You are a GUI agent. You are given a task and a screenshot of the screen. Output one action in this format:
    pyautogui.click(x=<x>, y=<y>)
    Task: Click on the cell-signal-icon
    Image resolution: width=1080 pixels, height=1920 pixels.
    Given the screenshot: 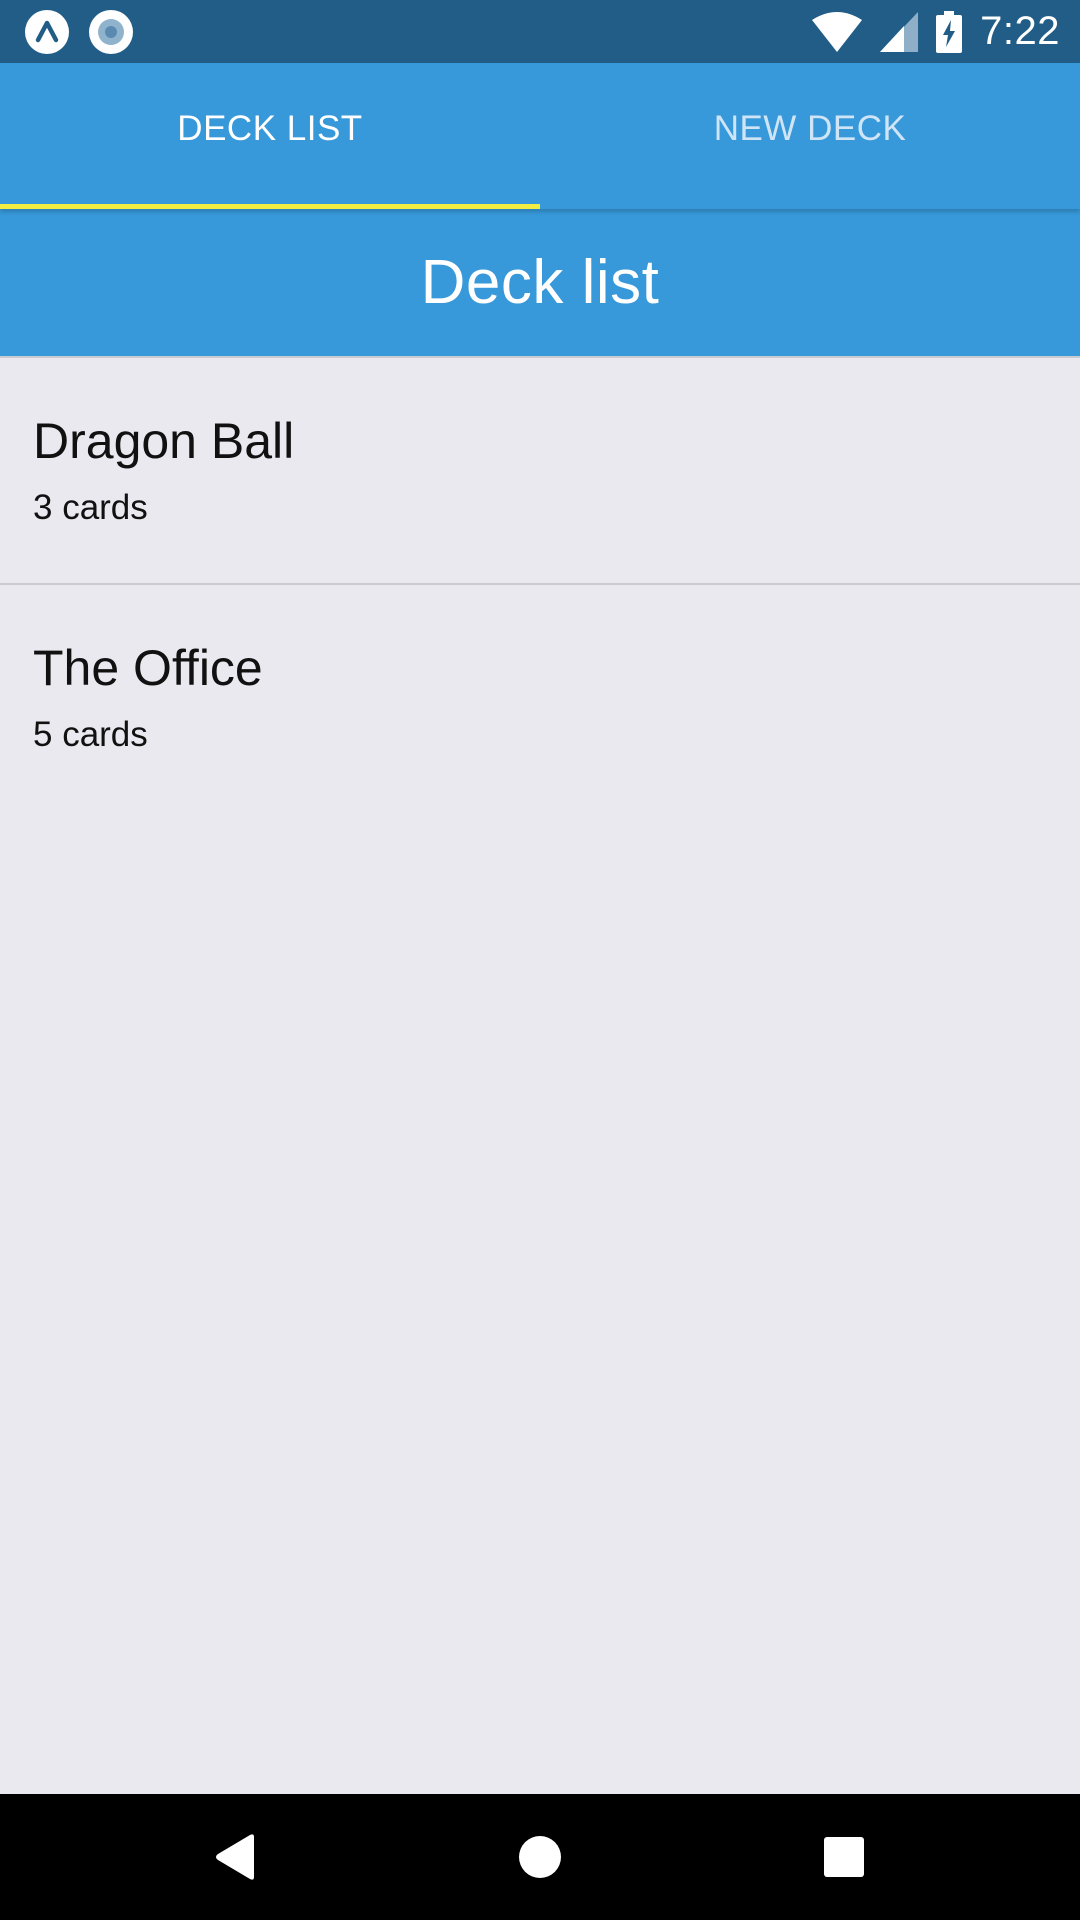 What is the action you would take?
    pyautogui.click(x=899, y=31)
    